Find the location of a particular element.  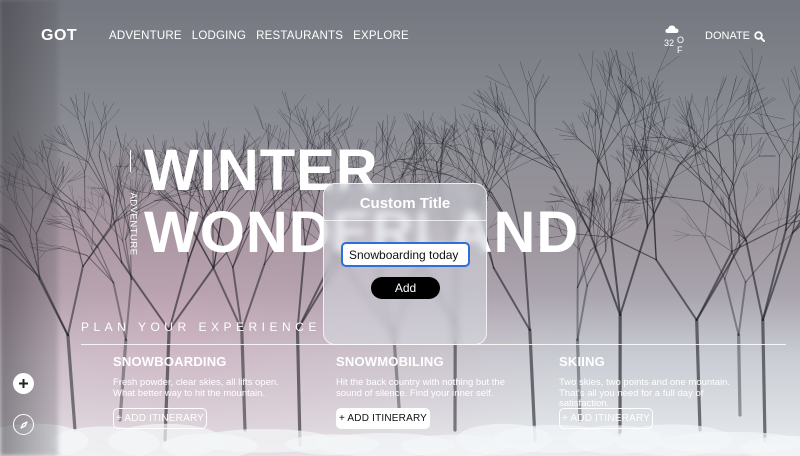

plus-icon is located at coordinates (23, 383).